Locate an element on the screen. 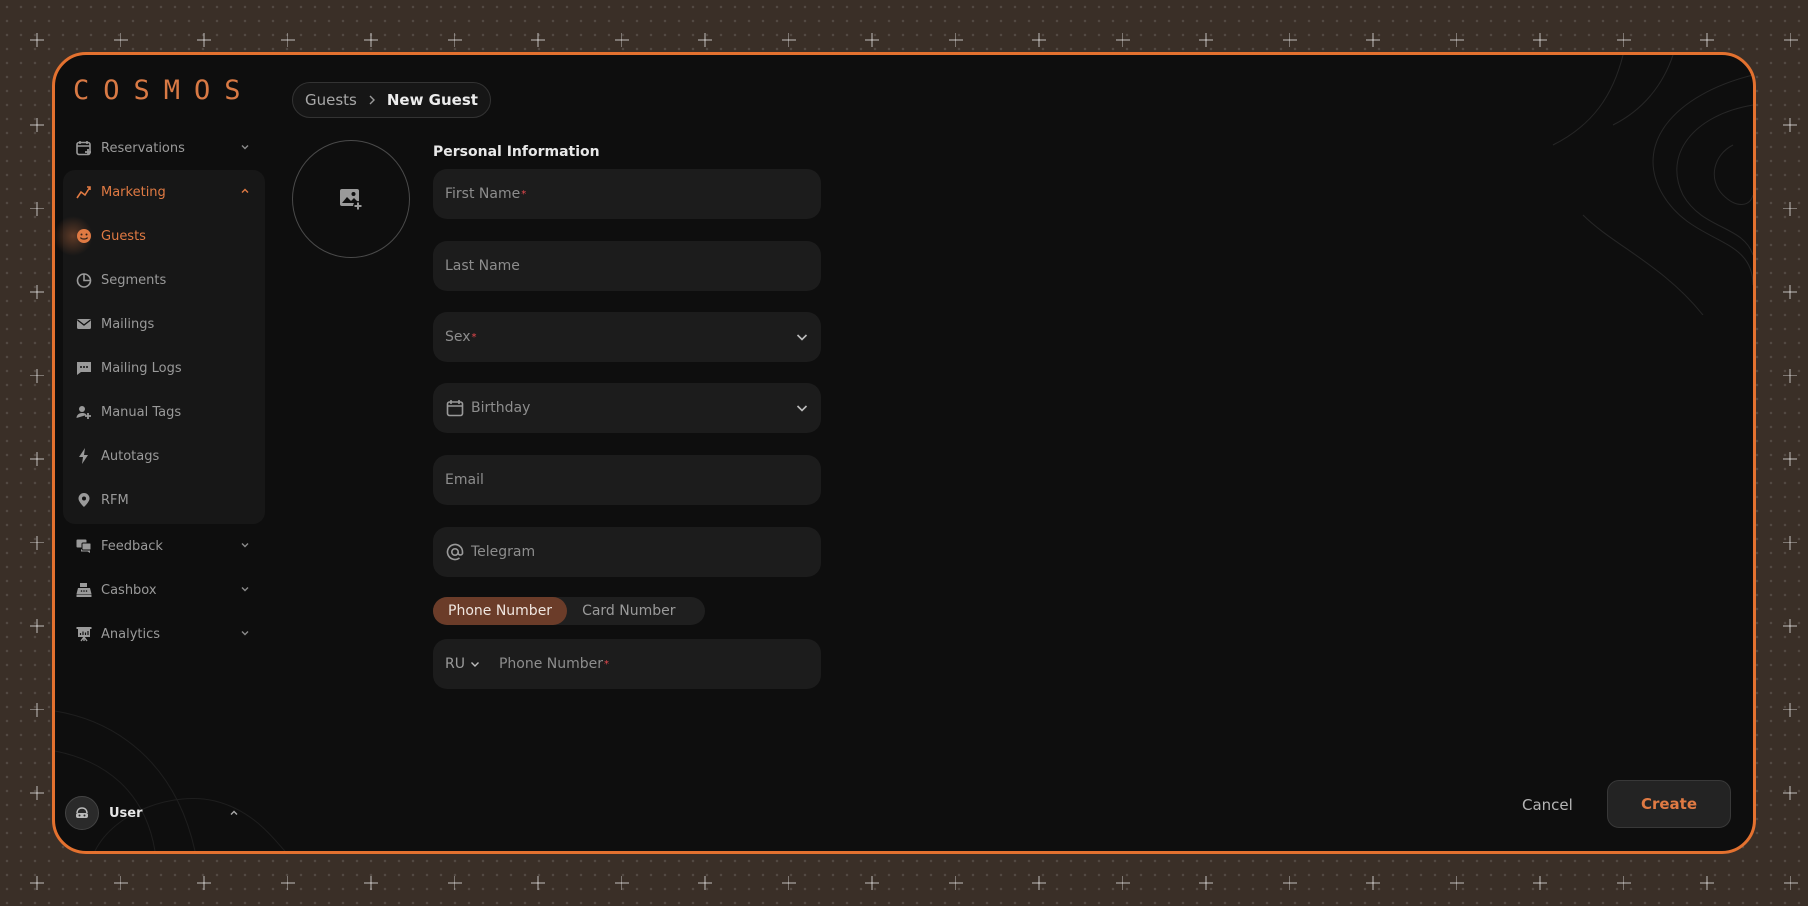 This screenshot has width=1808, height=906. sidebar-item-feedback: Feedback is located at coordinates (164, 546).